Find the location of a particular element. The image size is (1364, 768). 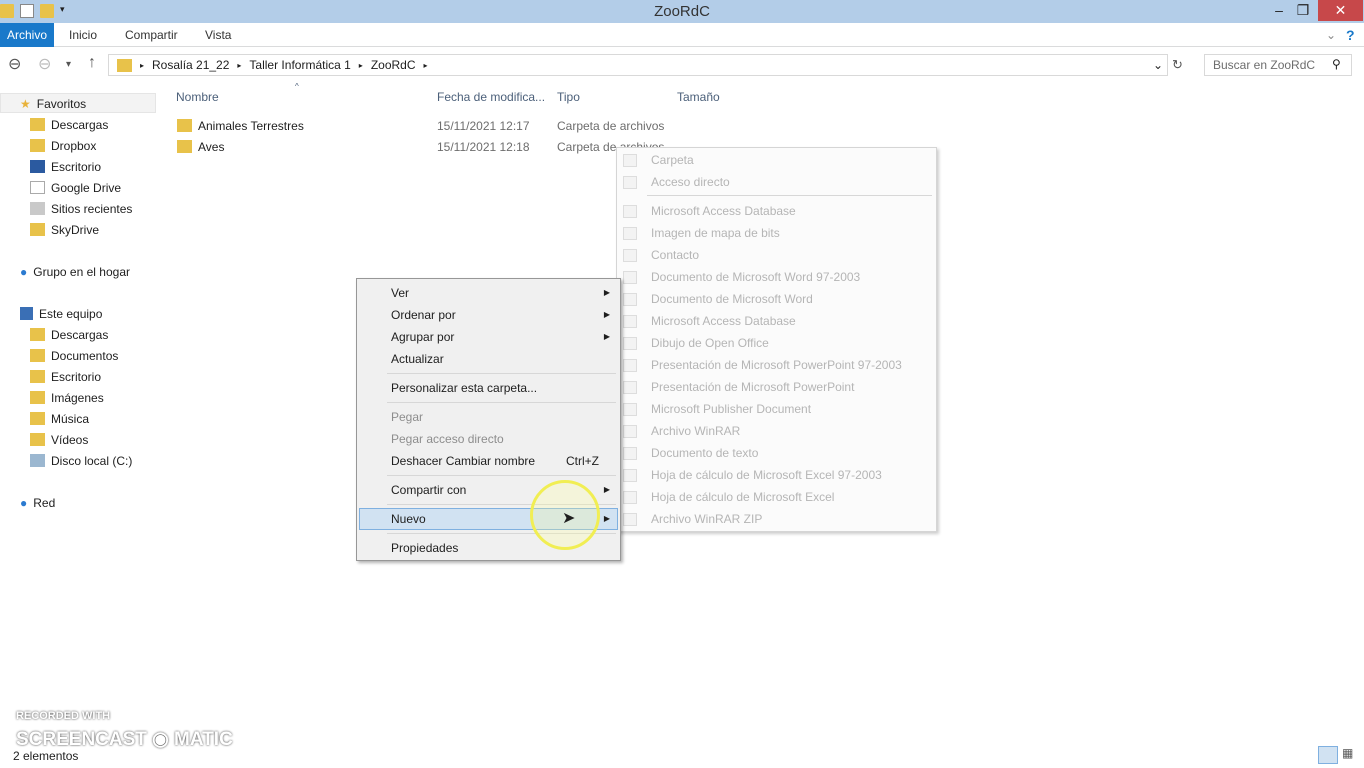

submenu-item: Microsoft Publisher Document is located at coordinates (731, 409).